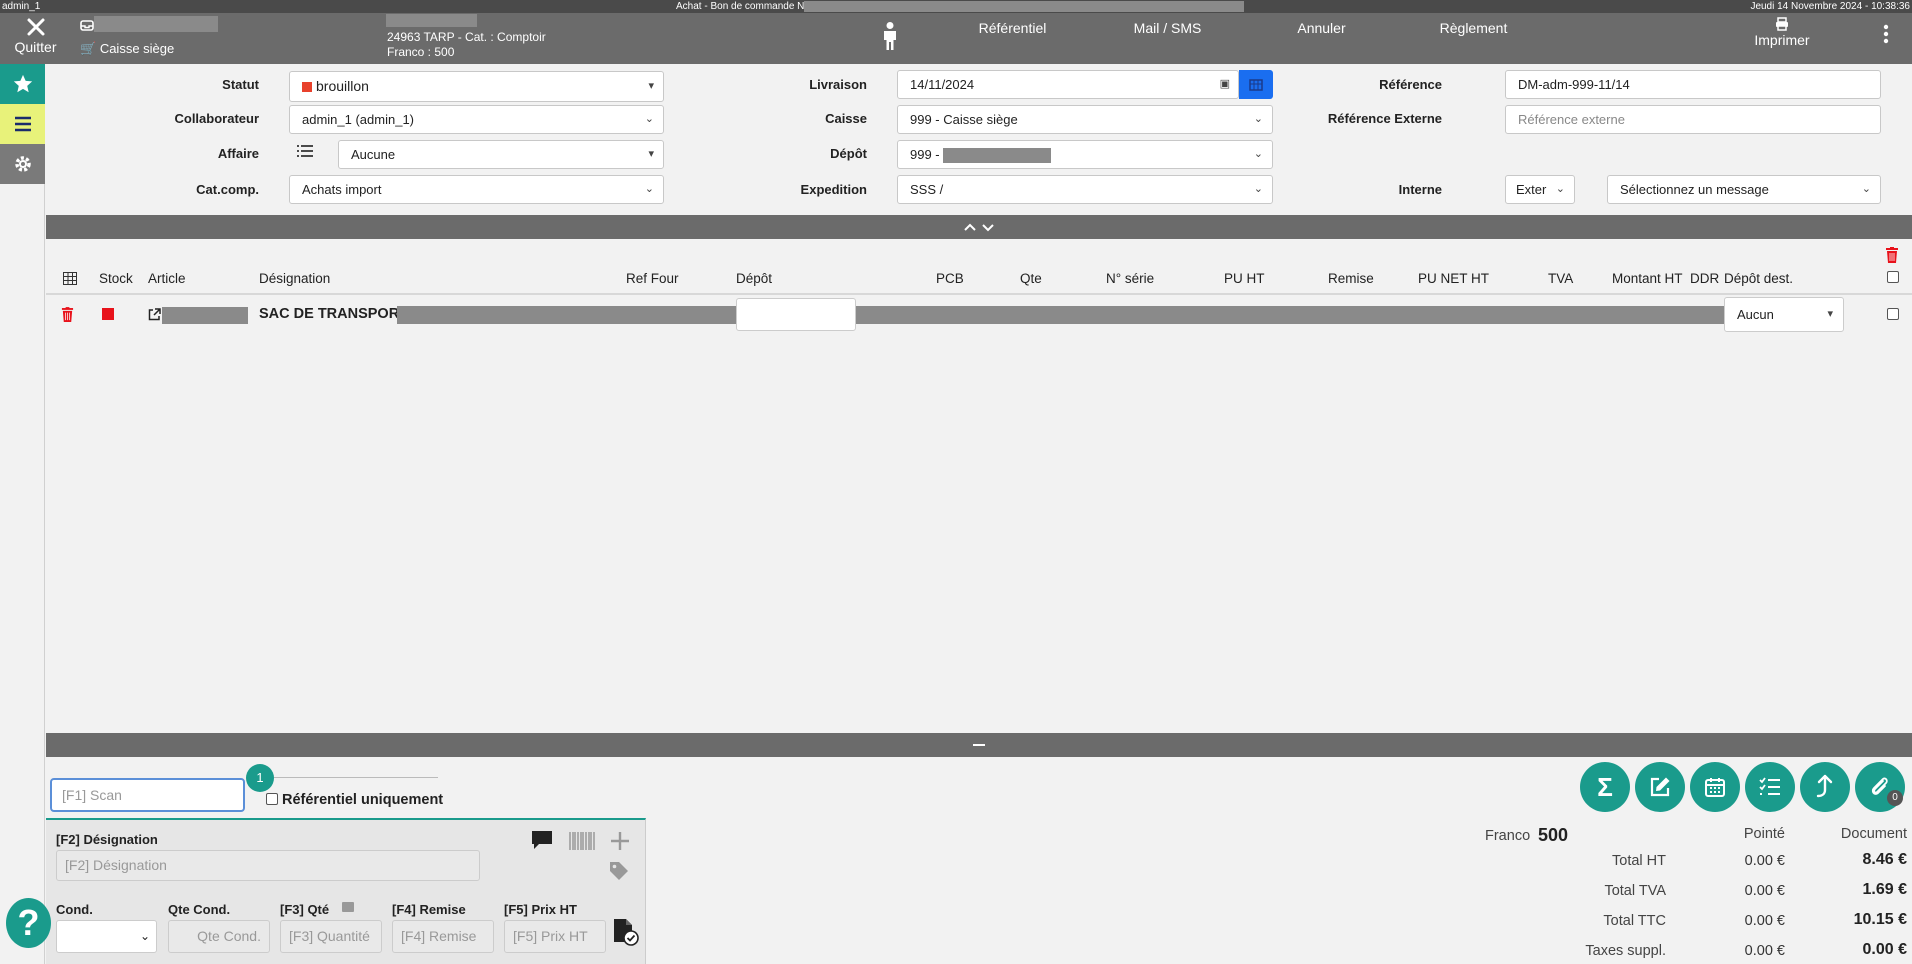 This screenshot has width=1912, height=964. I want to click on calendar-action-button, so click(1715, 787).